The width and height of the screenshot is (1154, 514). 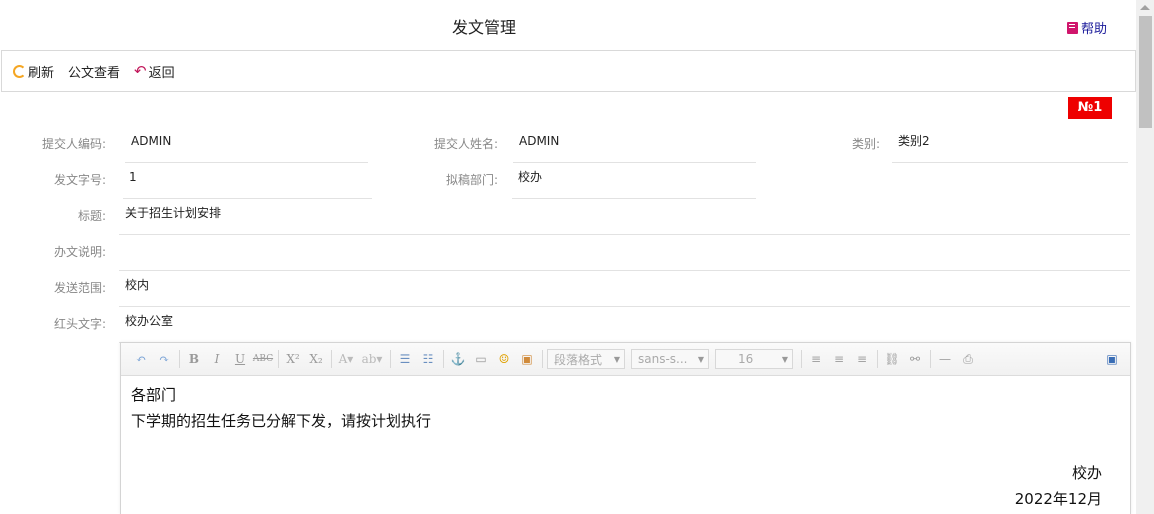 I want to click on print-icon: ⎙, so click(x=968, y=359).